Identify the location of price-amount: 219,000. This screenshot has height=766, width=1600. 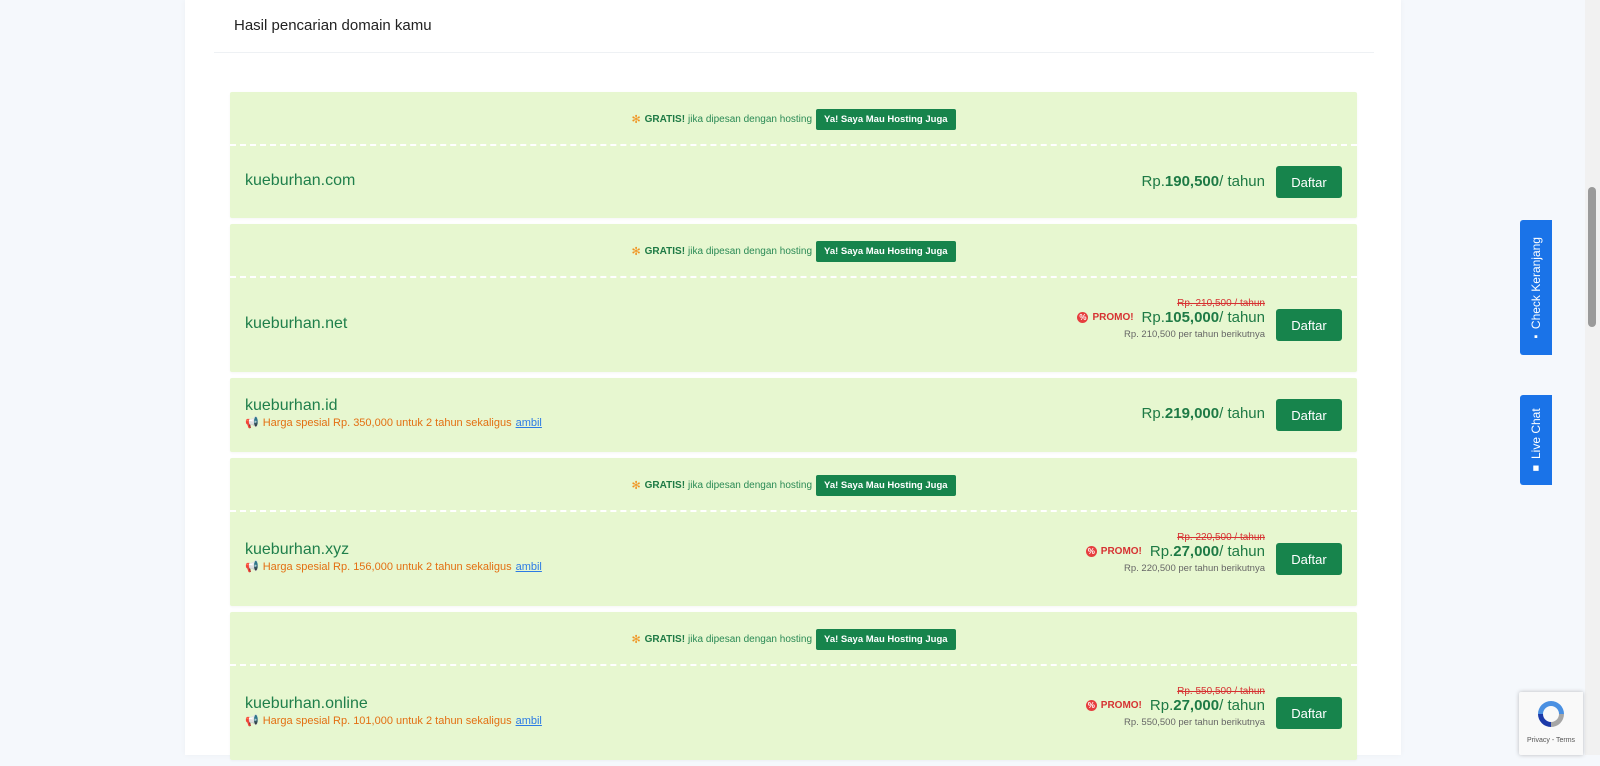
(1192, 413).